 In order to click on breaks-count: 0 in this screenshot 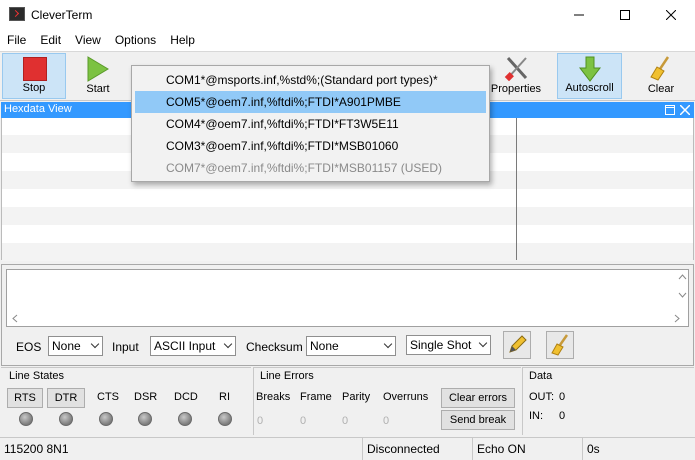, I will do `click(260, 421)`.